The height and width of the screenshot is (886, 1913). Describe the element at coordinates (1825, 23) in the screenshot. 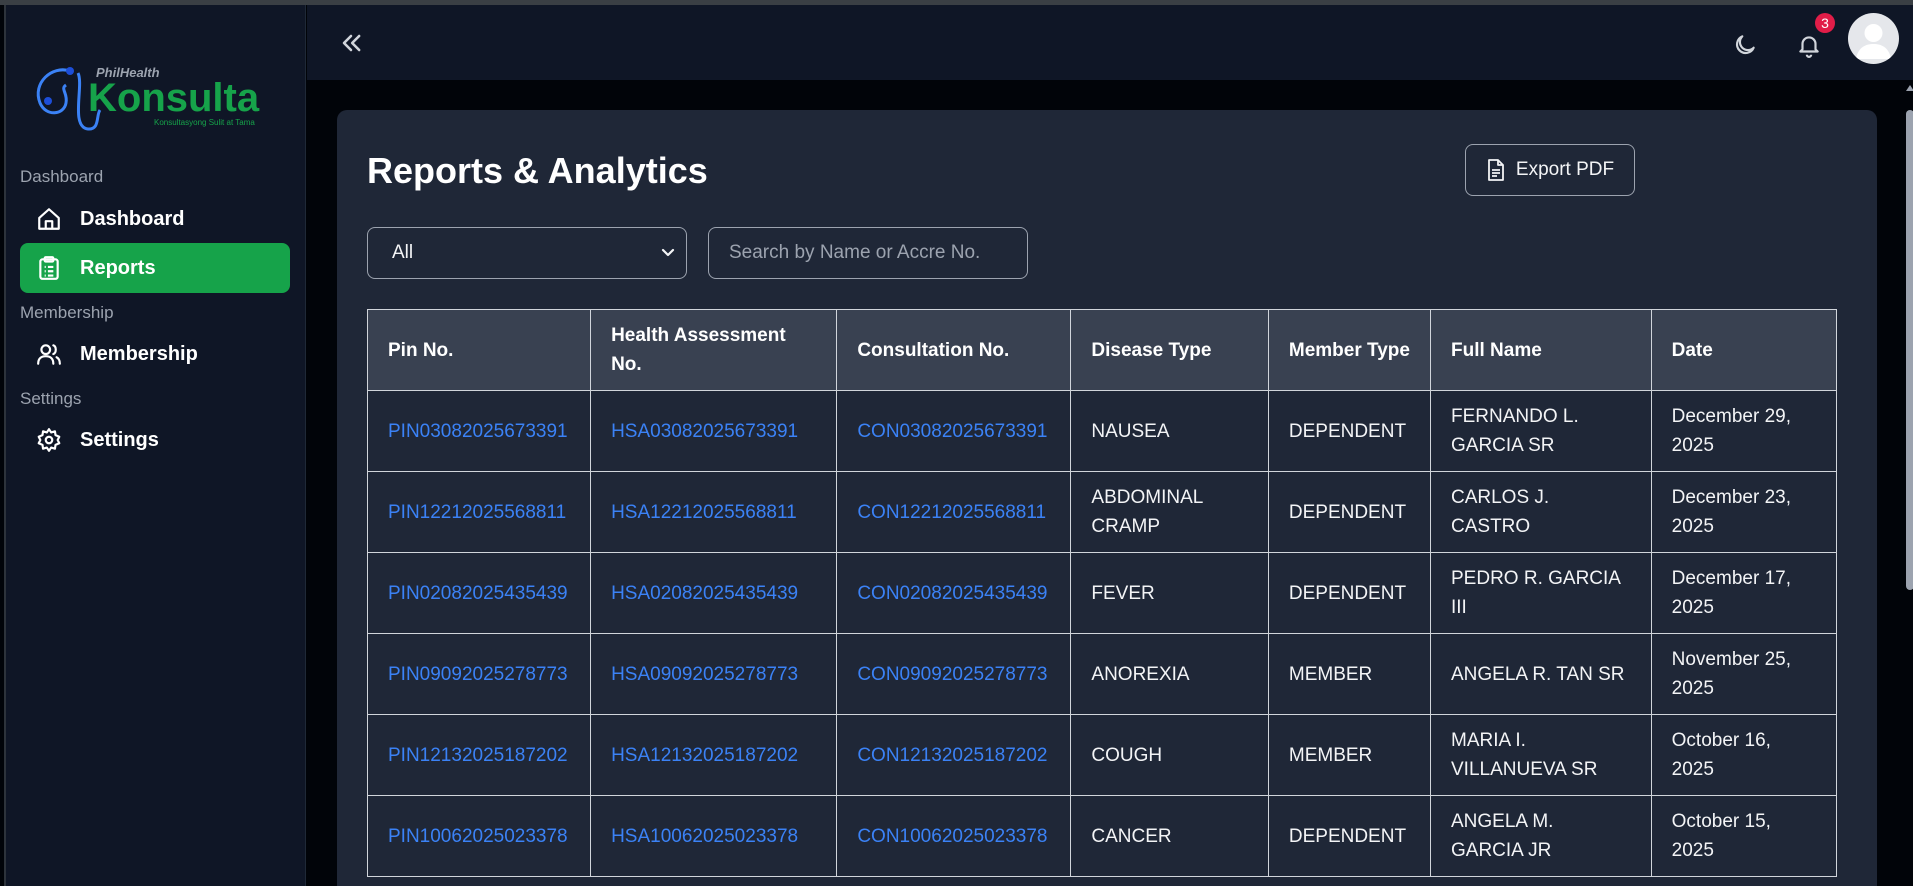

I see `notification-badge: 3` at that location.